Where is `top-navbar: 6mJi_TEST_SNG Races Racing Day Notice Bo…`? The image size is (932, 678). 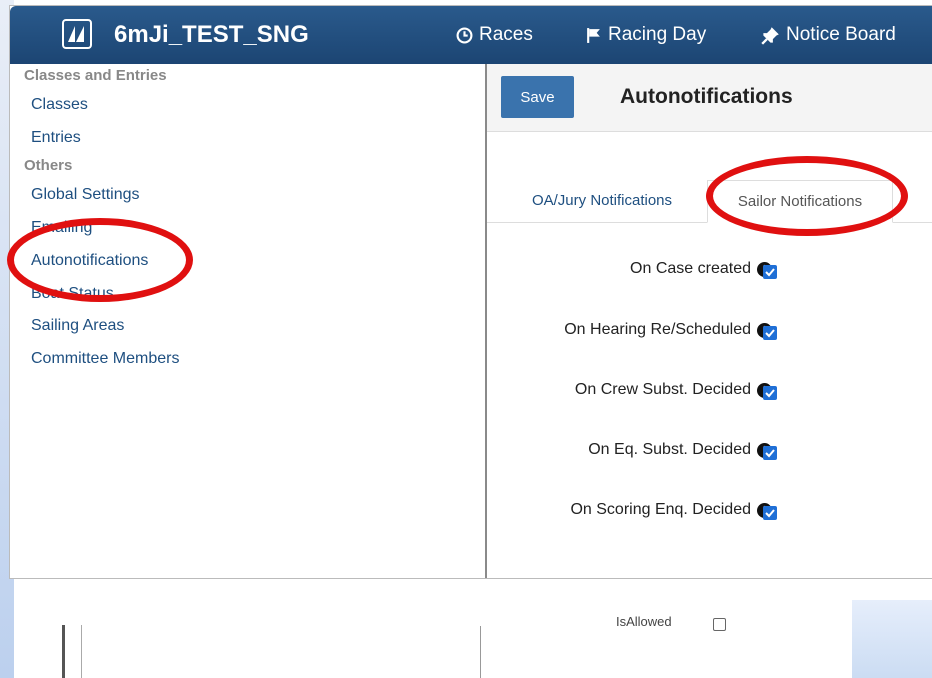 top-navbar: 6mJi_TEST_SNG Races Racing Day Notice Bo… is located at coordinates (471, 35).